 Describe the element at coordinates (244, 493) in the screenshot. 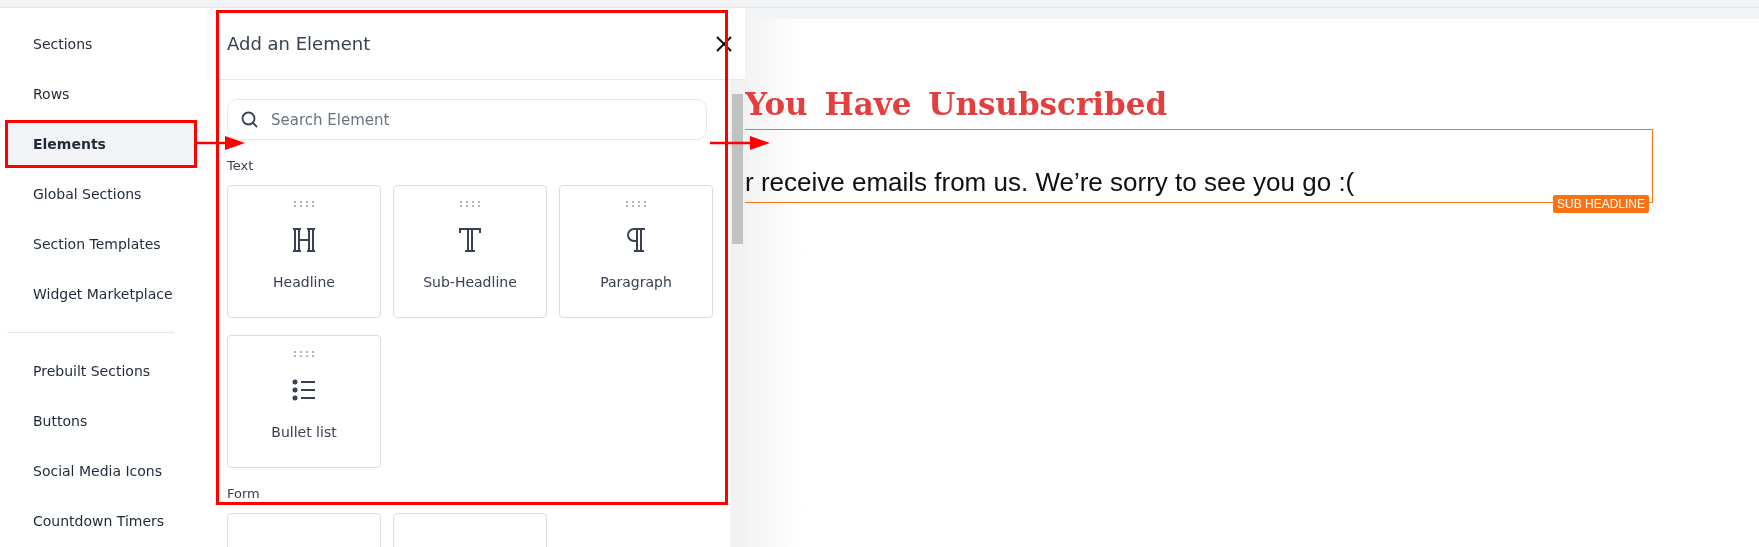

I see `category-heading: Form` at that location.